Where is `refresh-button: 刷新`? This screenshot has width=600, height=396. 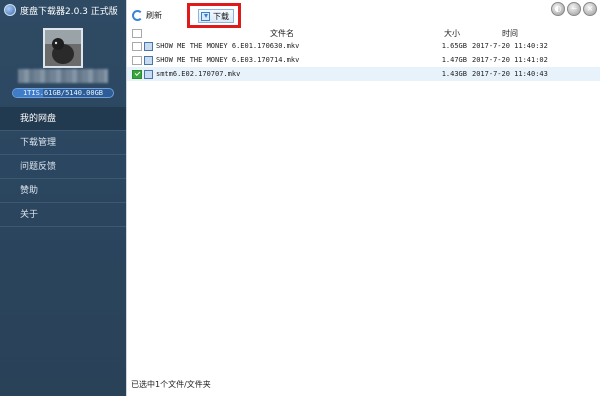
refresh-button: 刷新 is located at coordinates (147, 15).